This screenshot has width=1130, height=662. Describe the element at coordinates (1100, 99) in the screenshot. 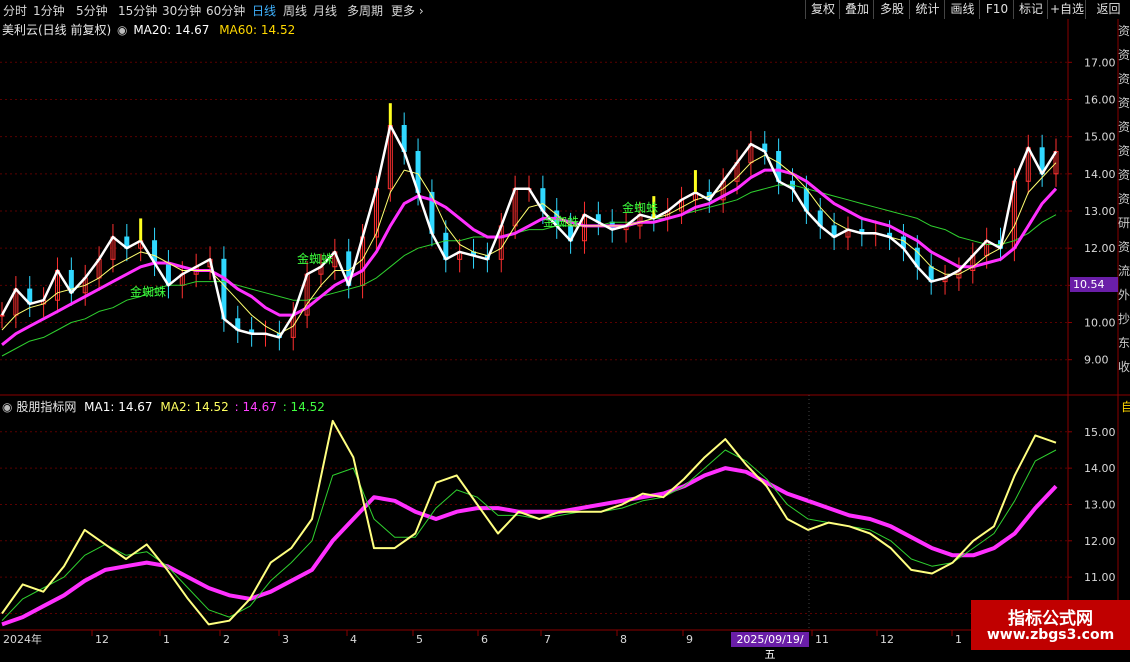

I see `main-y-tick-label: 16.00` at that location.